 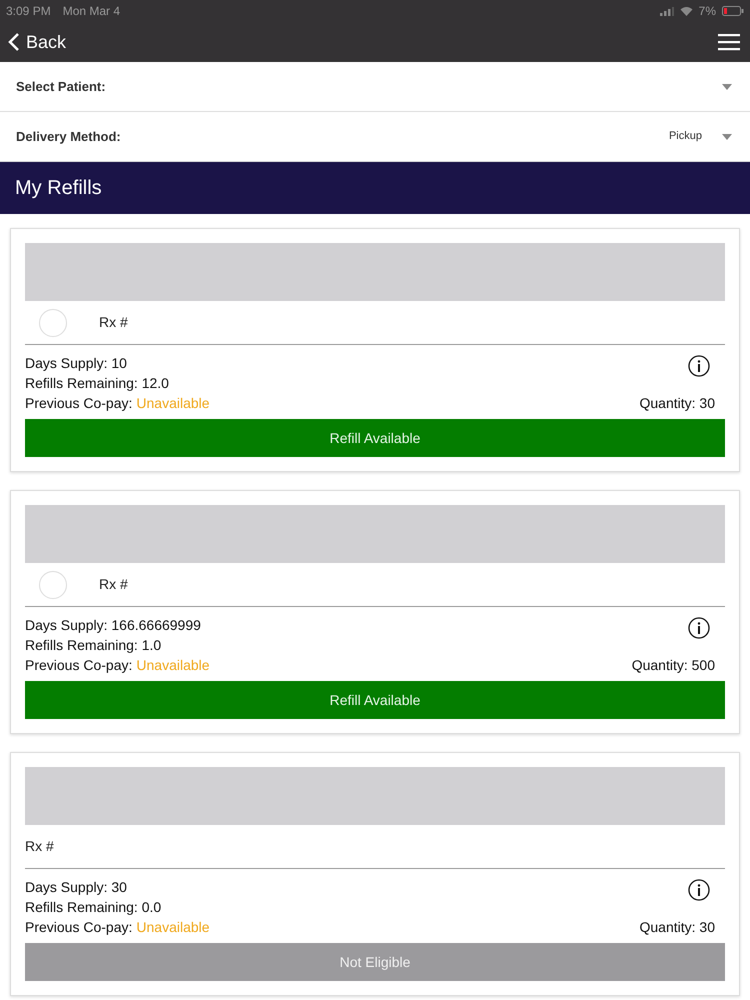 I want to click on field-label: Select Patient:, so click(x=61, y=87).